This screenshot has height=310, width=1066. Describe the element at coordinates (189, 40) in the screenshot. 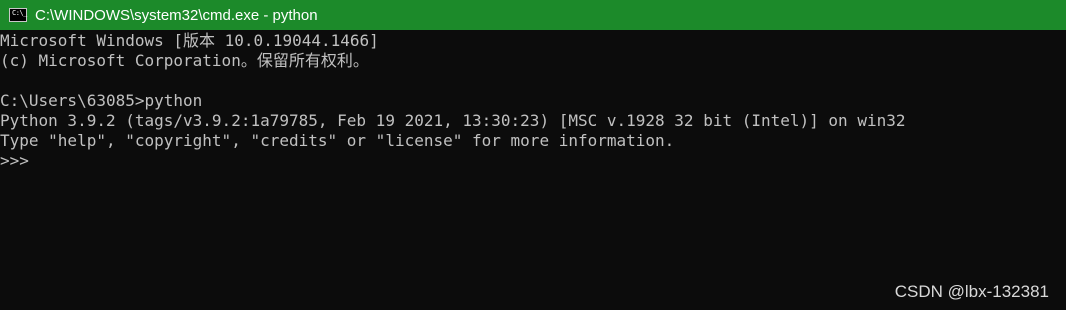

I see `console-line-version: Microsoft Windows [版本 10.0.19044.1466]` at that location.